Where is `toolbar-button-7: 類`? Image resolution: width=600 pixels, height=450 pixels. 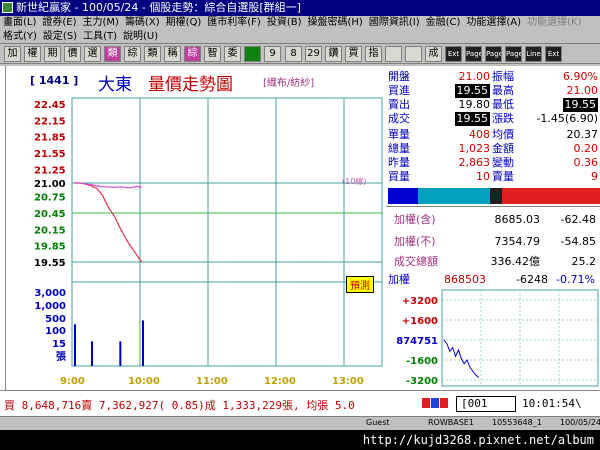 toolbar-button-7: 類 is located at coordinates (152, 54).